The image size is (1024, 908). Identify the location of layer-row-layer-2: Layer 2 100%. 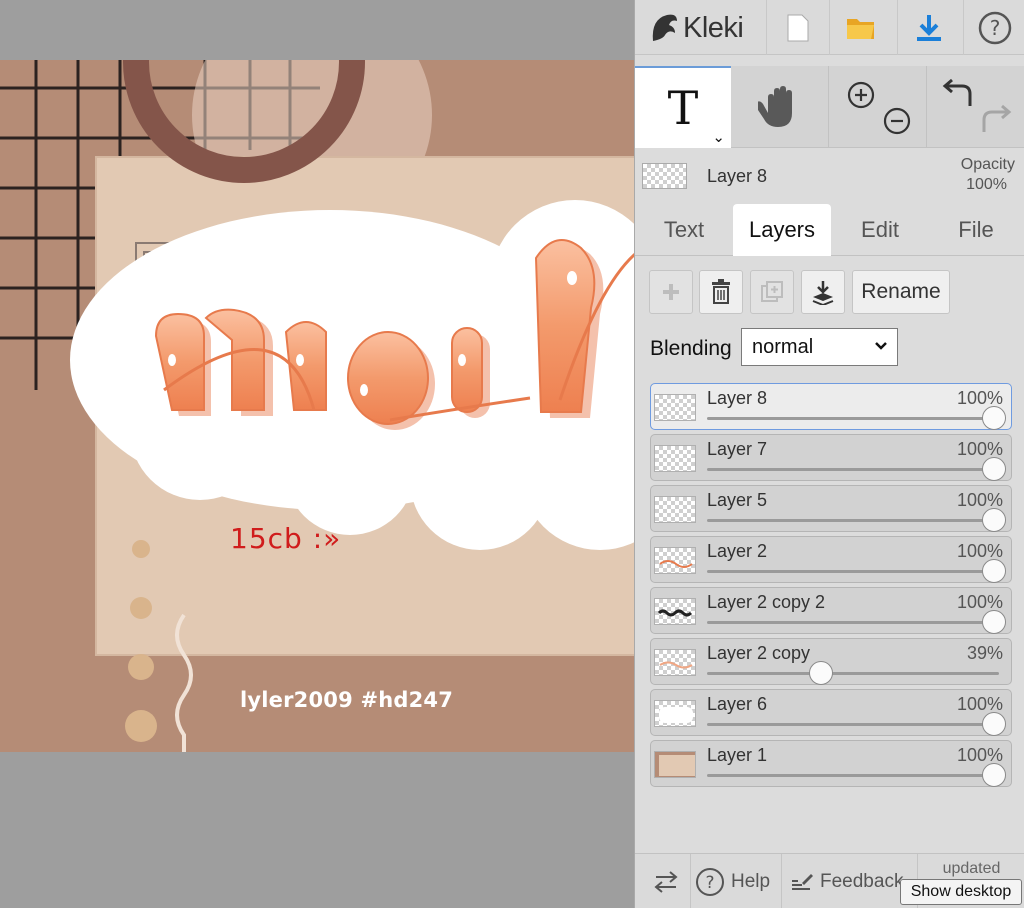
(831, 559).